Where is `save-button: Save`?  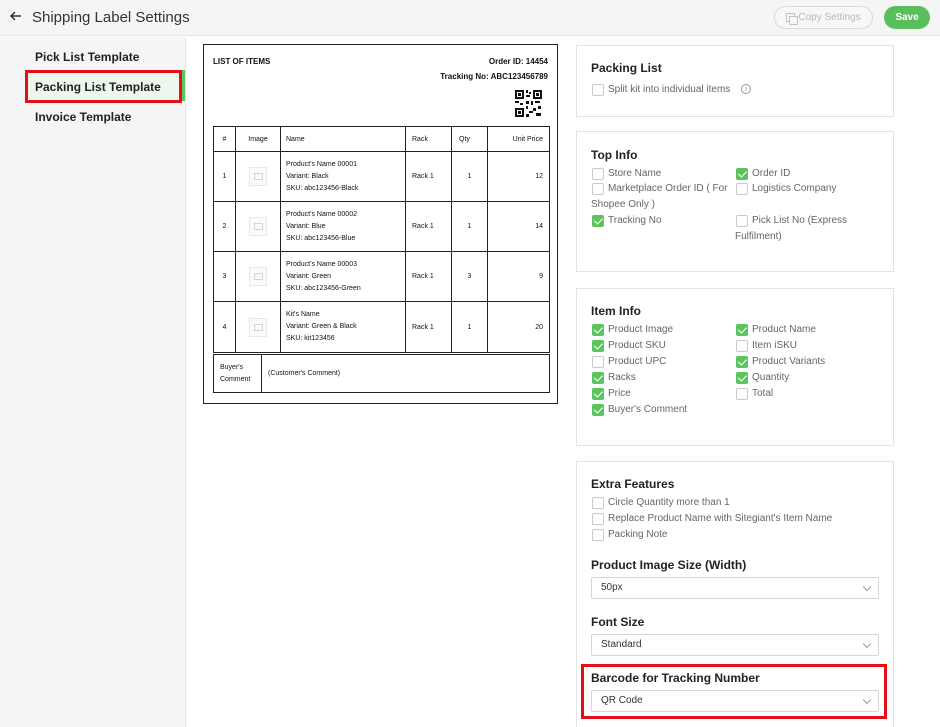
save-button: Save is located at coordinates (907, 17).